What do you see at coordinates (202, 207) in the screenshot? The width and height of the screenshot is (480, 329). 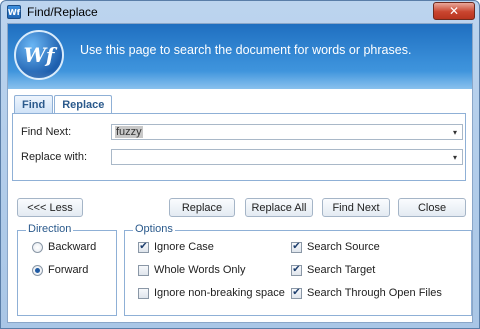 I see `replace-button: Replace` at bounding box center [202, 207].